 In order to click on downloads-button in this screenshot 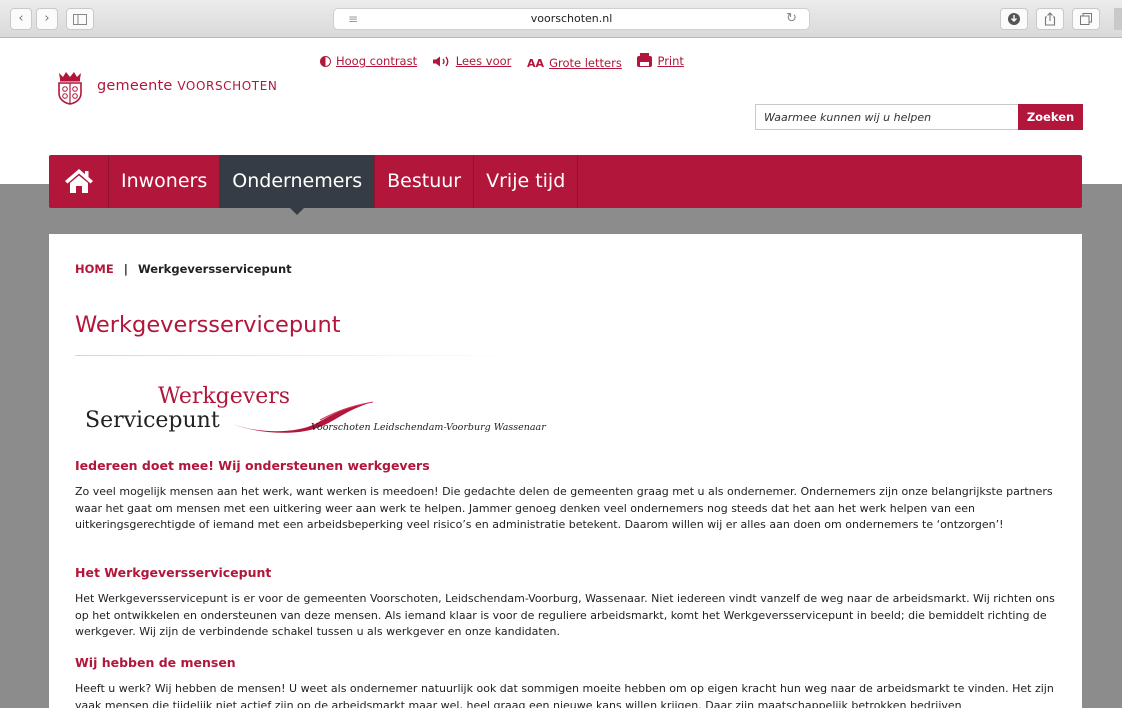, I will do `click(1014, 19)`.